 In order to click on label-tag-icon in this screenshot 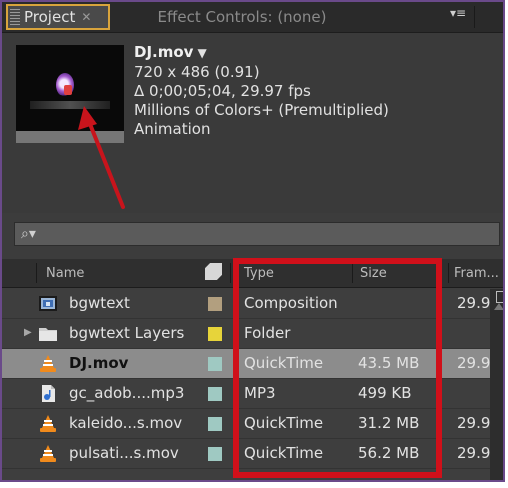, I will do `click(213, 271)`.